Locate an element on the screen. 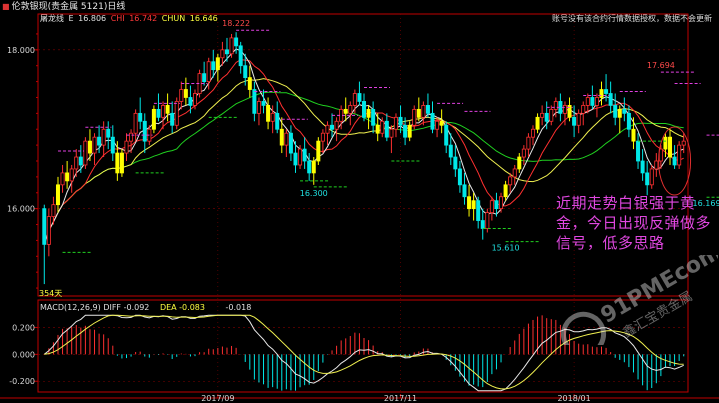 This screenshot has height=403, width=719. macd-name: MACD(12,26,9) is located at coordinates (70, 307).